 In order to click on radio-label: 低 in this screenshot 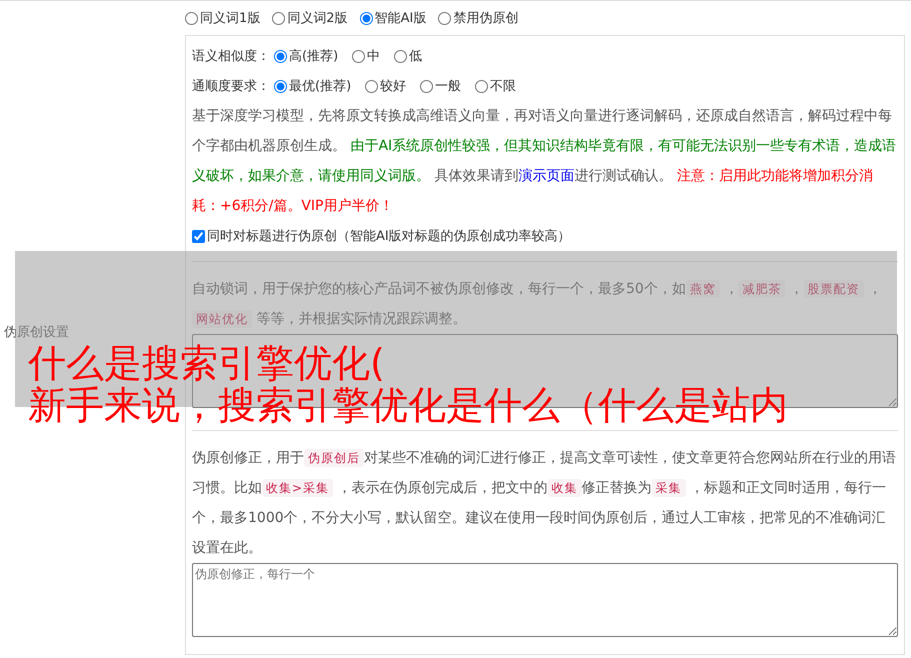, I will do `click(415, 56)`.